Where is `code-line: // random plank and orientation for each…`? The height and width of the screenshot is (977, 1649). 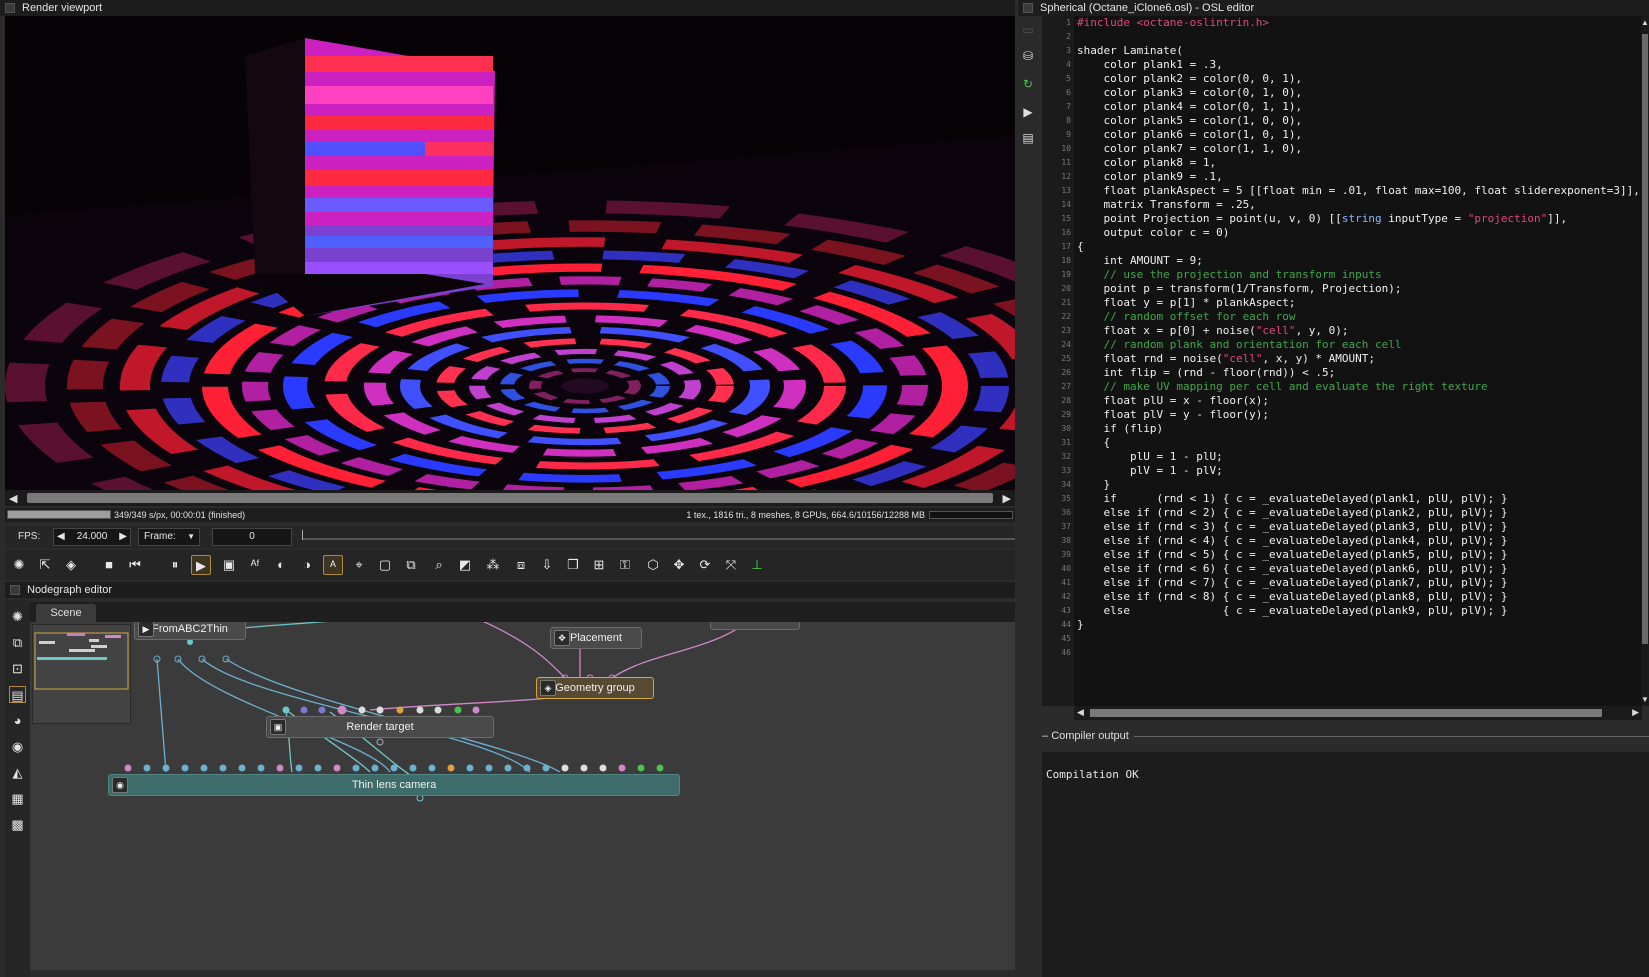
code-line: // random plank and orientation for each… is located at coordinates (1359, 345).